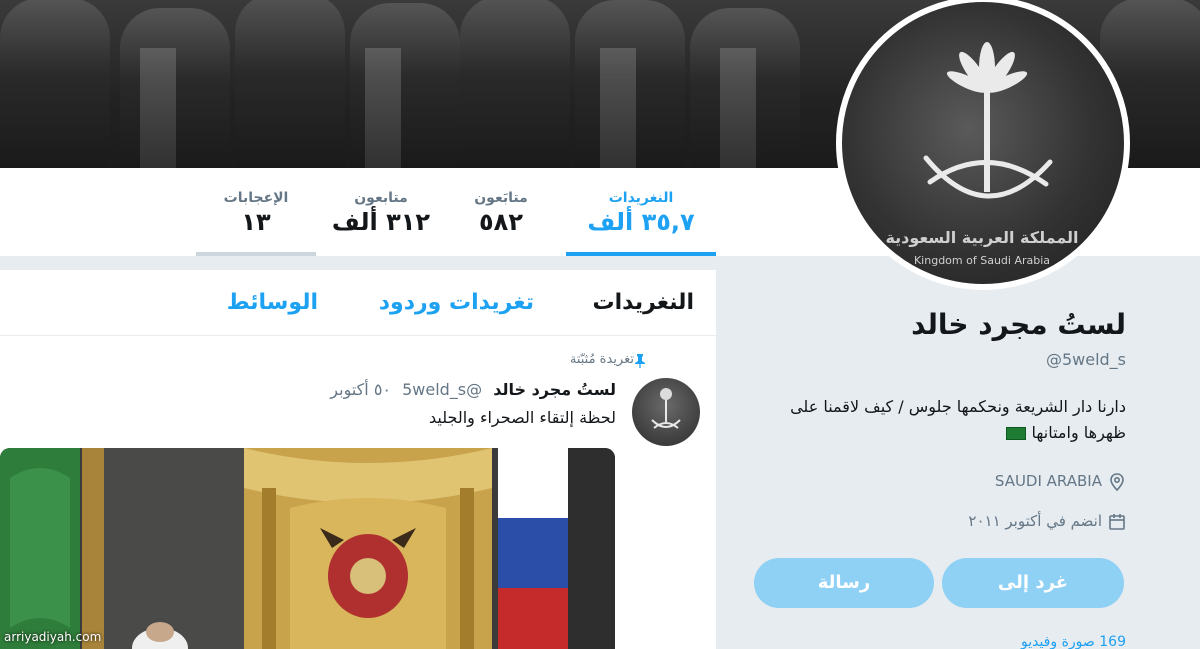 The width and height of the screenshot is (1200, 649). I want to click on profile-media-row-text: 169 صورة وفيديو, so click(1073, 641).